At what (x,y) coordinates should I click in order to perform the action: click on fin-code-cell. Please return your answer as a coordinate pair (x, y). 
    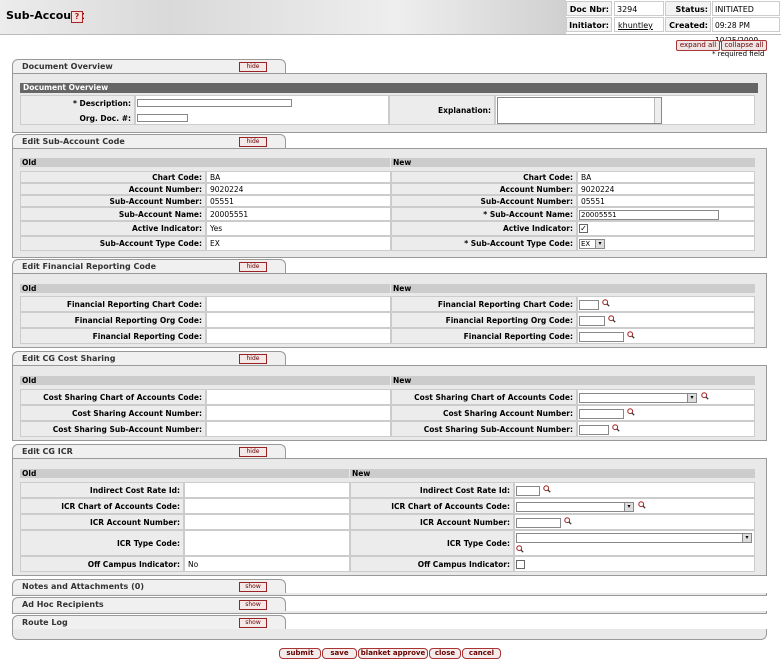
    Looking at the image, I should click on (666, 336).